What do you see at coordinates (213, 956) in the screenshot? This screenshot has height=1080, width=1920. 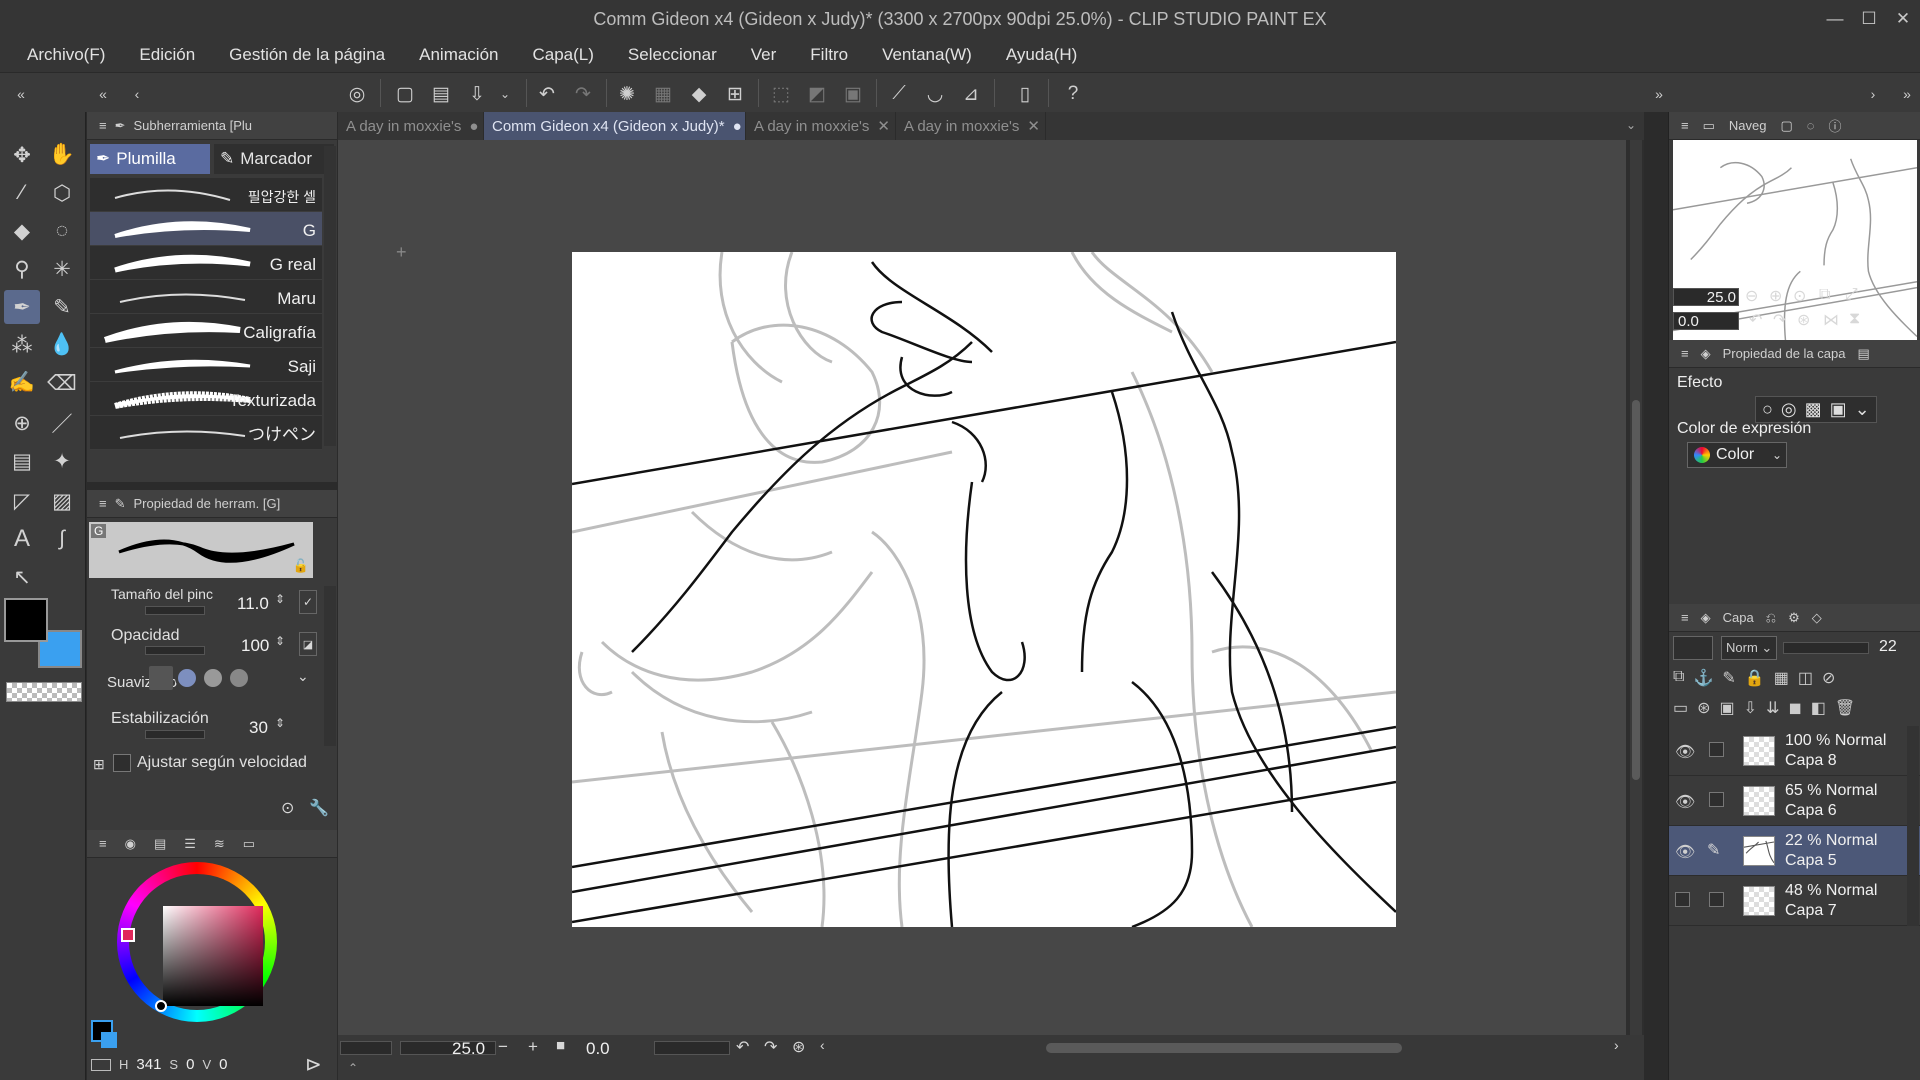 I see `saturation-value-square` at bounding box center [213, 956].